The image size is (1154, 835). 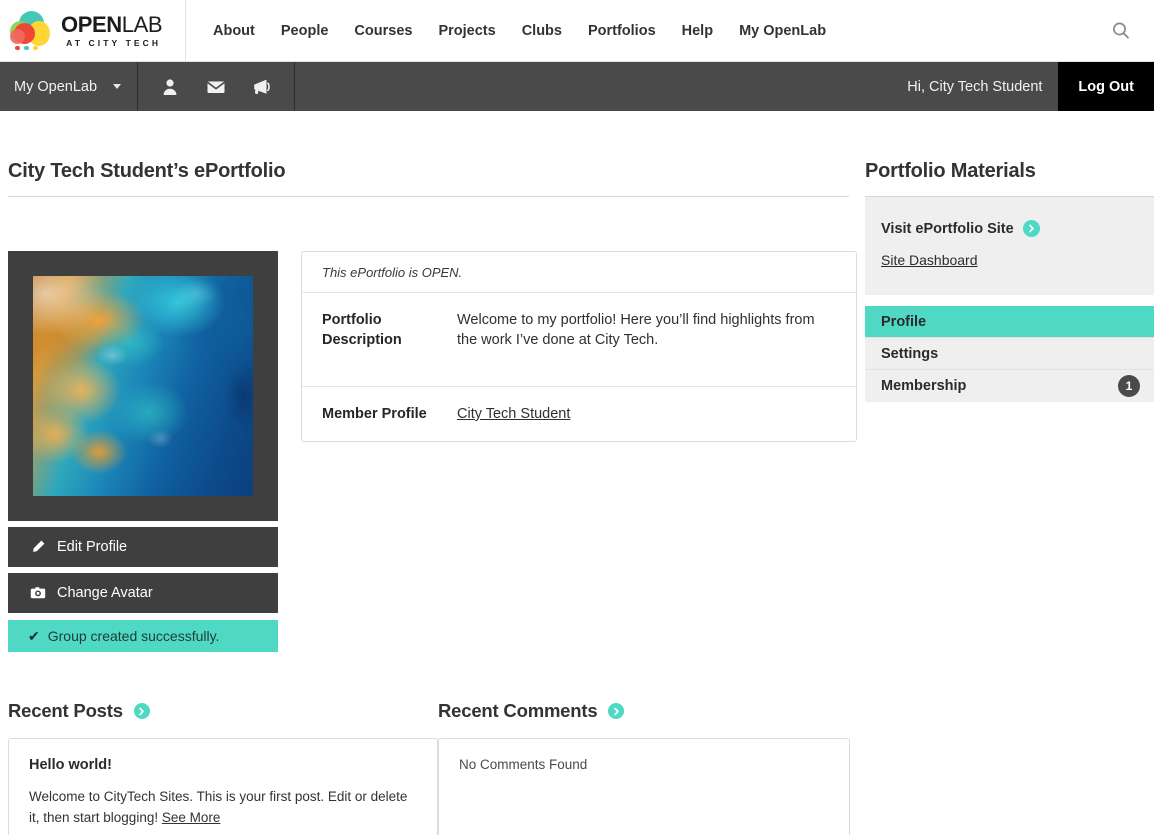 I want to click on sidebar-item-label: Settings, so click(x=910, y=353).